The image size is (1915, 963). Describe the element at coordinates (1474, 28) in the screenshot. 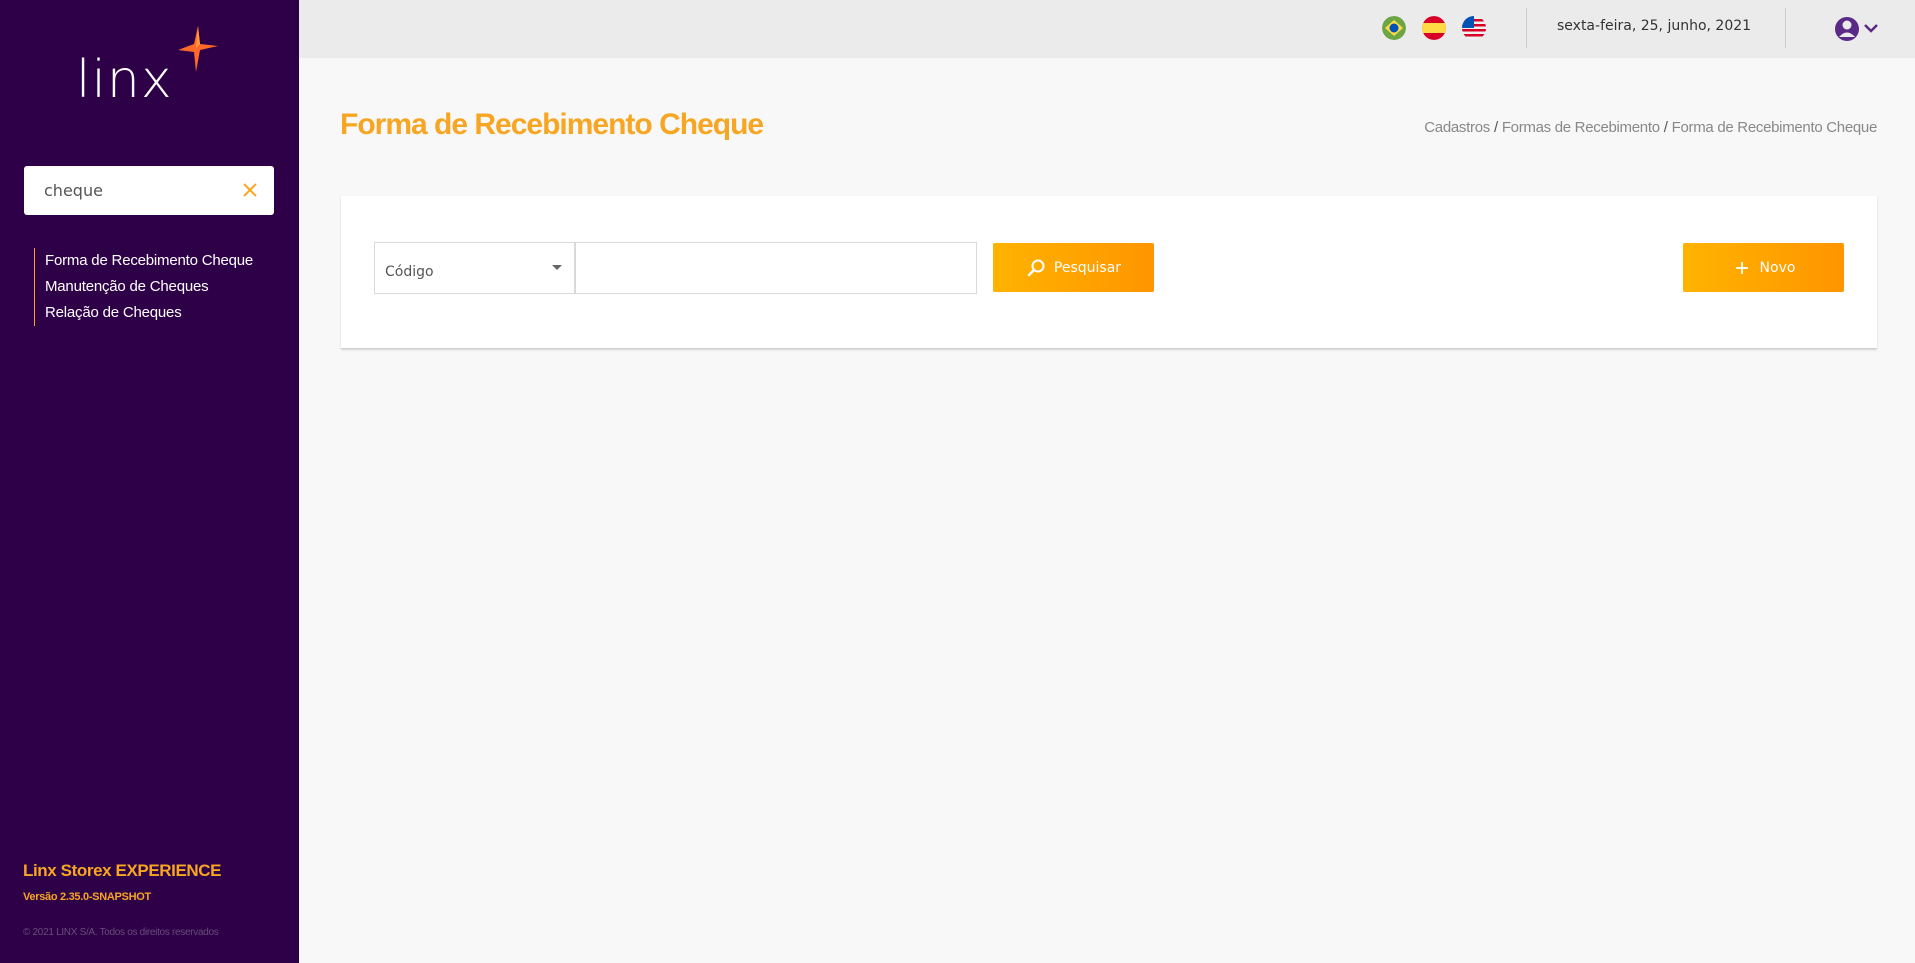

I see `flag-usa-icon` at that location.